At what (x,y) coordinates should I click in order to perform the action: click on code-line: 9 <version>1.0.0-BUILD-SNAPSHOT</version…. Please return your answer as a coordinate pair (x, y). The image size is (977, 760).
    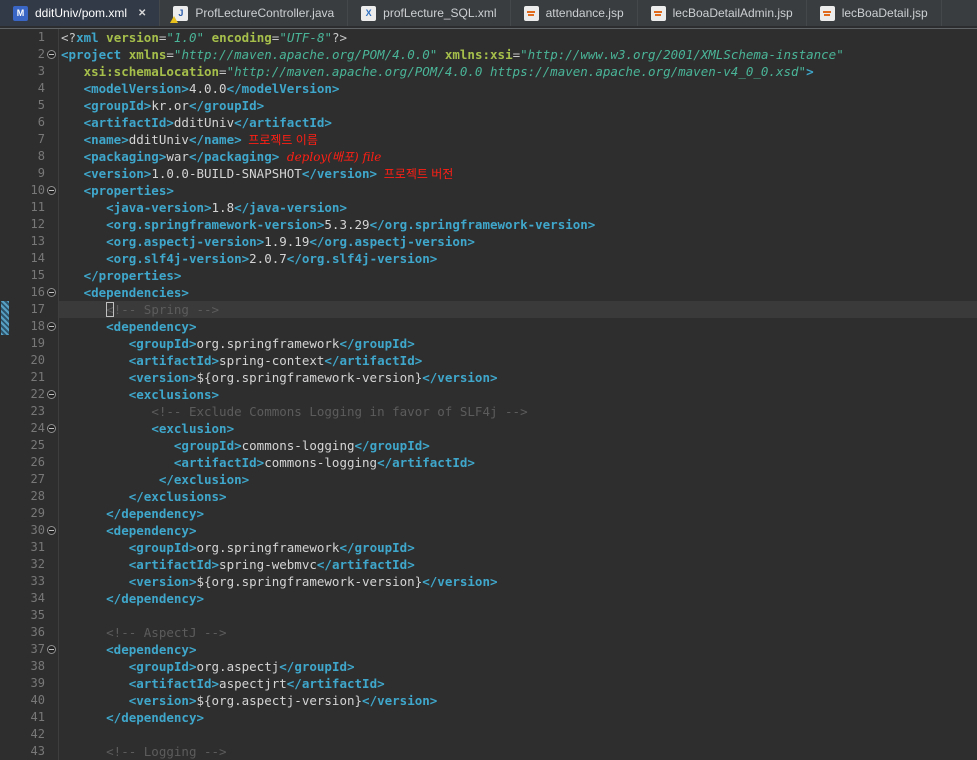
    Looking at the image, I should click on (488, 173).